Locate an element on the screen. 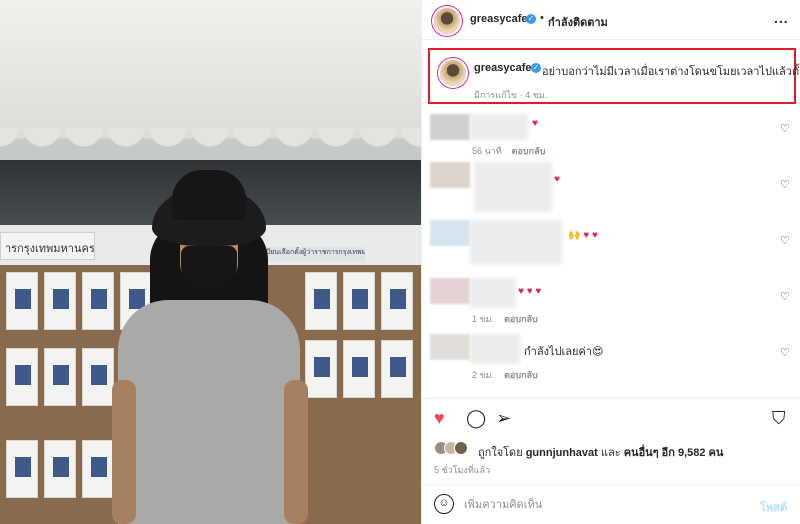 Image resolution: width=800 pixels, height=524 pixels. likes-prefix: ถูกใจโดย is located at coordinates (500, 453).